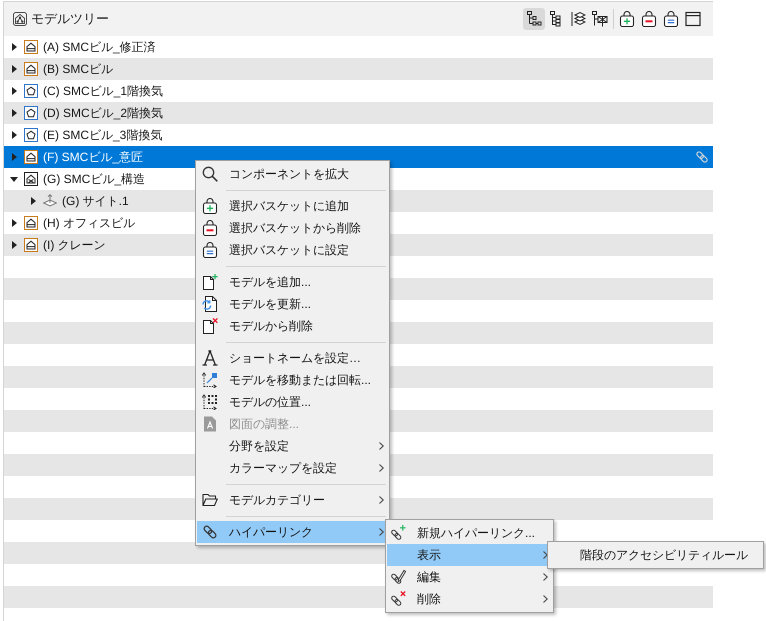  Describe the element at coordinates (469, 599) in the screenshot. I see `menu-item: 削除` at that location.